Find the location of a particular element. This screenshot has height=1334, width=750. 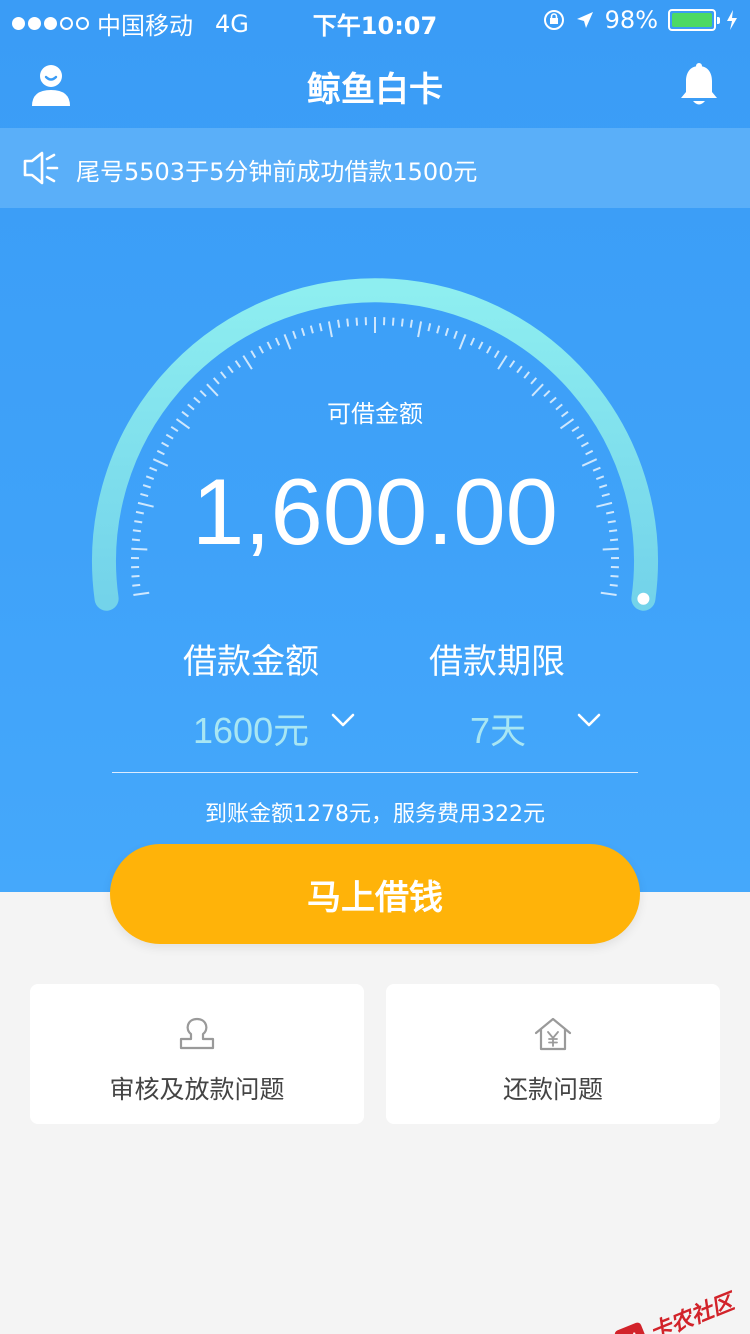

loan-selectors: 借款金额 借款期限 1600元 7天 is located at coordinates (375, 703).